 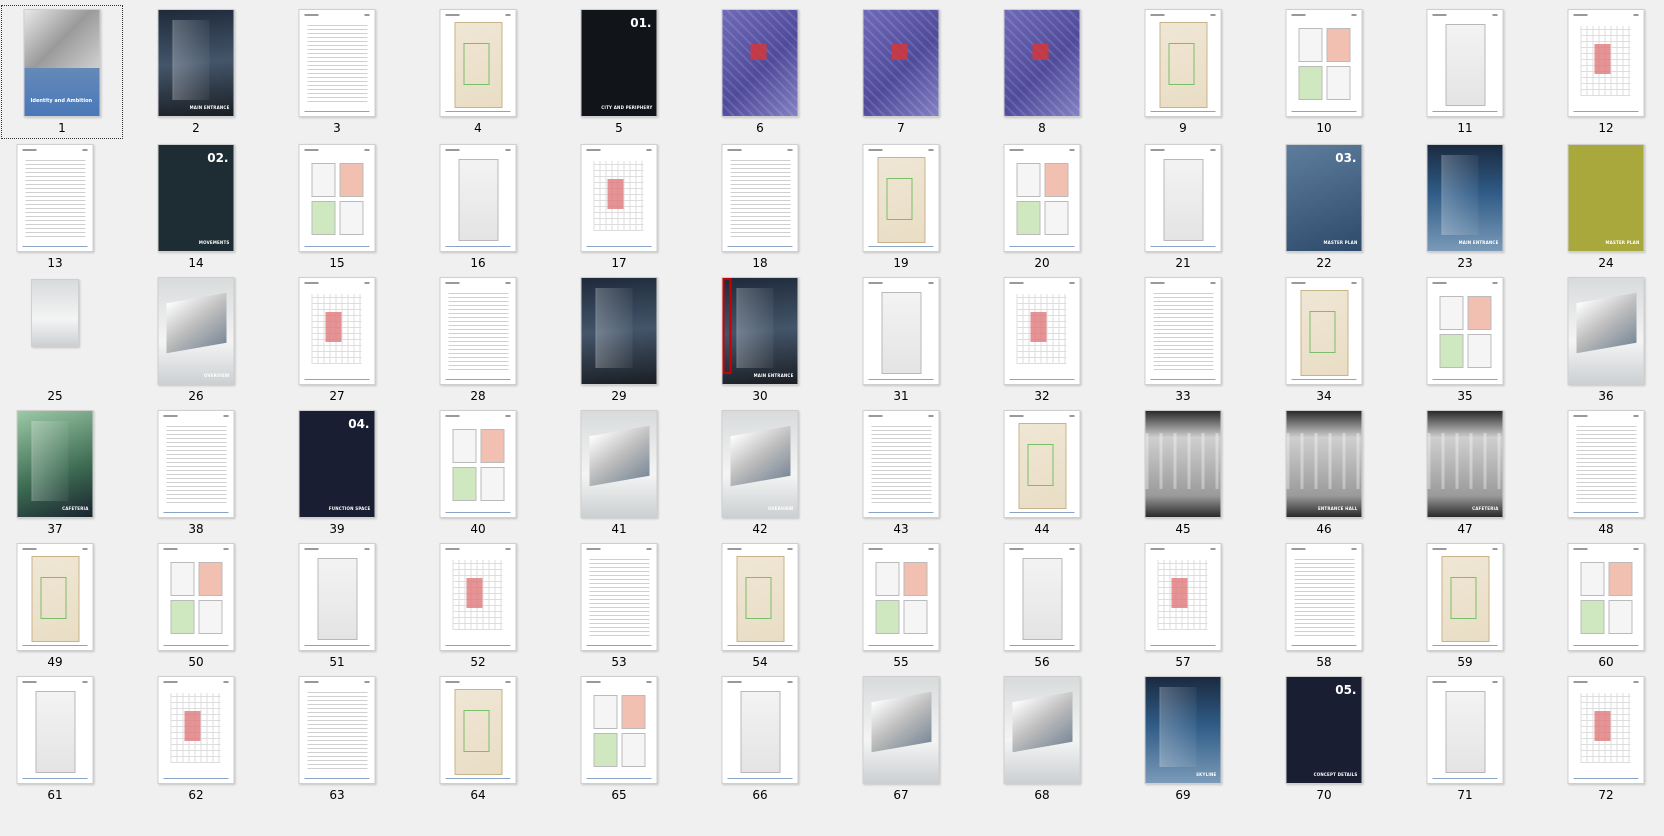 I want to click on page-thumbnail: 71, so click(x=1465, y=742).